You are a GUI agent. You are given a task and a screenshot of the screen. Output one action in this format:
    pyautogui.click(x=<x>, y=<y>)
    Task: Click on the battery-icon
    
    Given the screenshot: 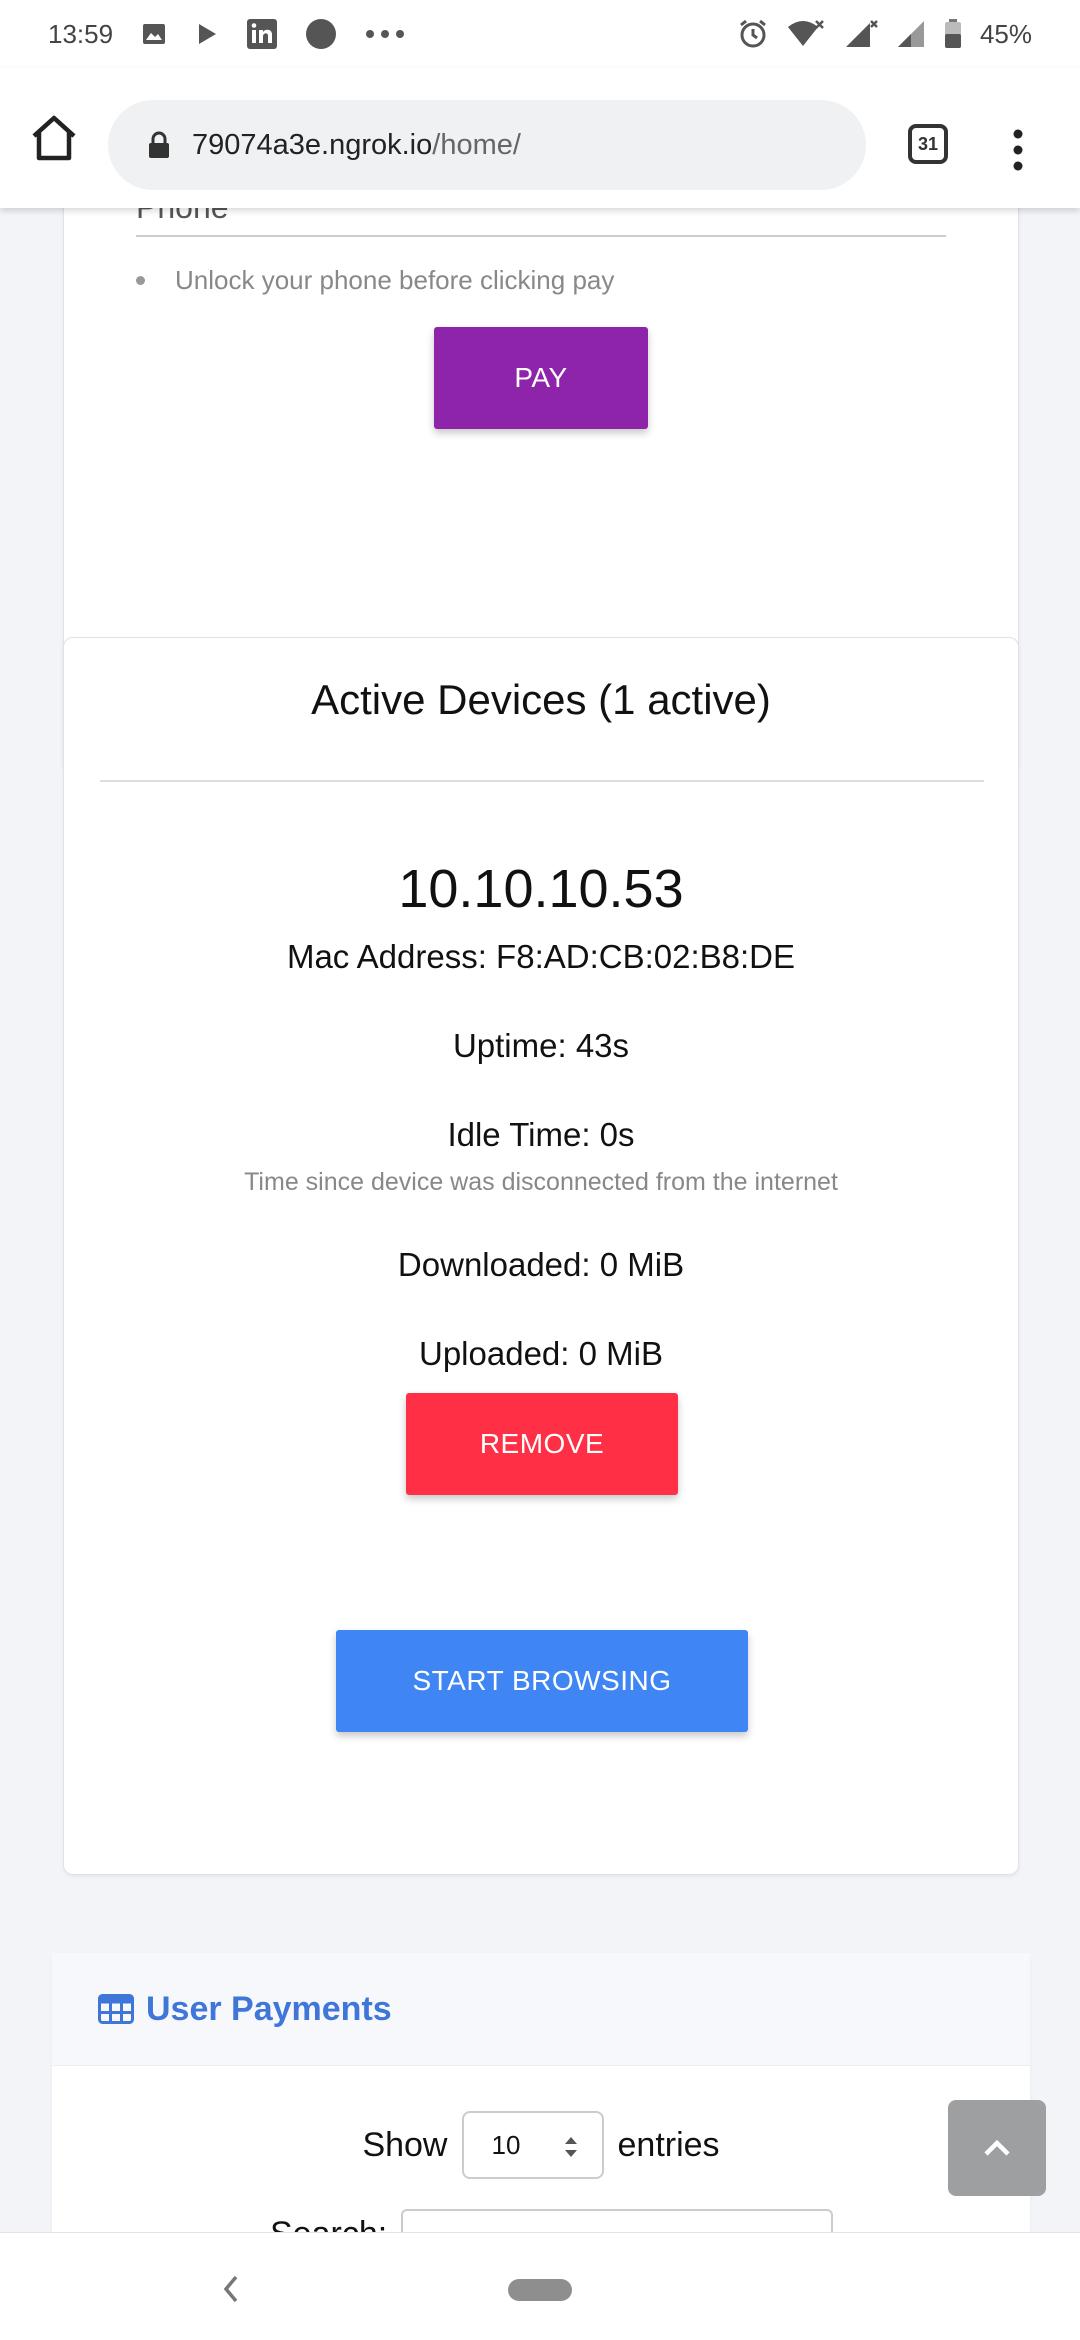 What is the action you would take?
    pyautogui.click(x=953, y=34)
    